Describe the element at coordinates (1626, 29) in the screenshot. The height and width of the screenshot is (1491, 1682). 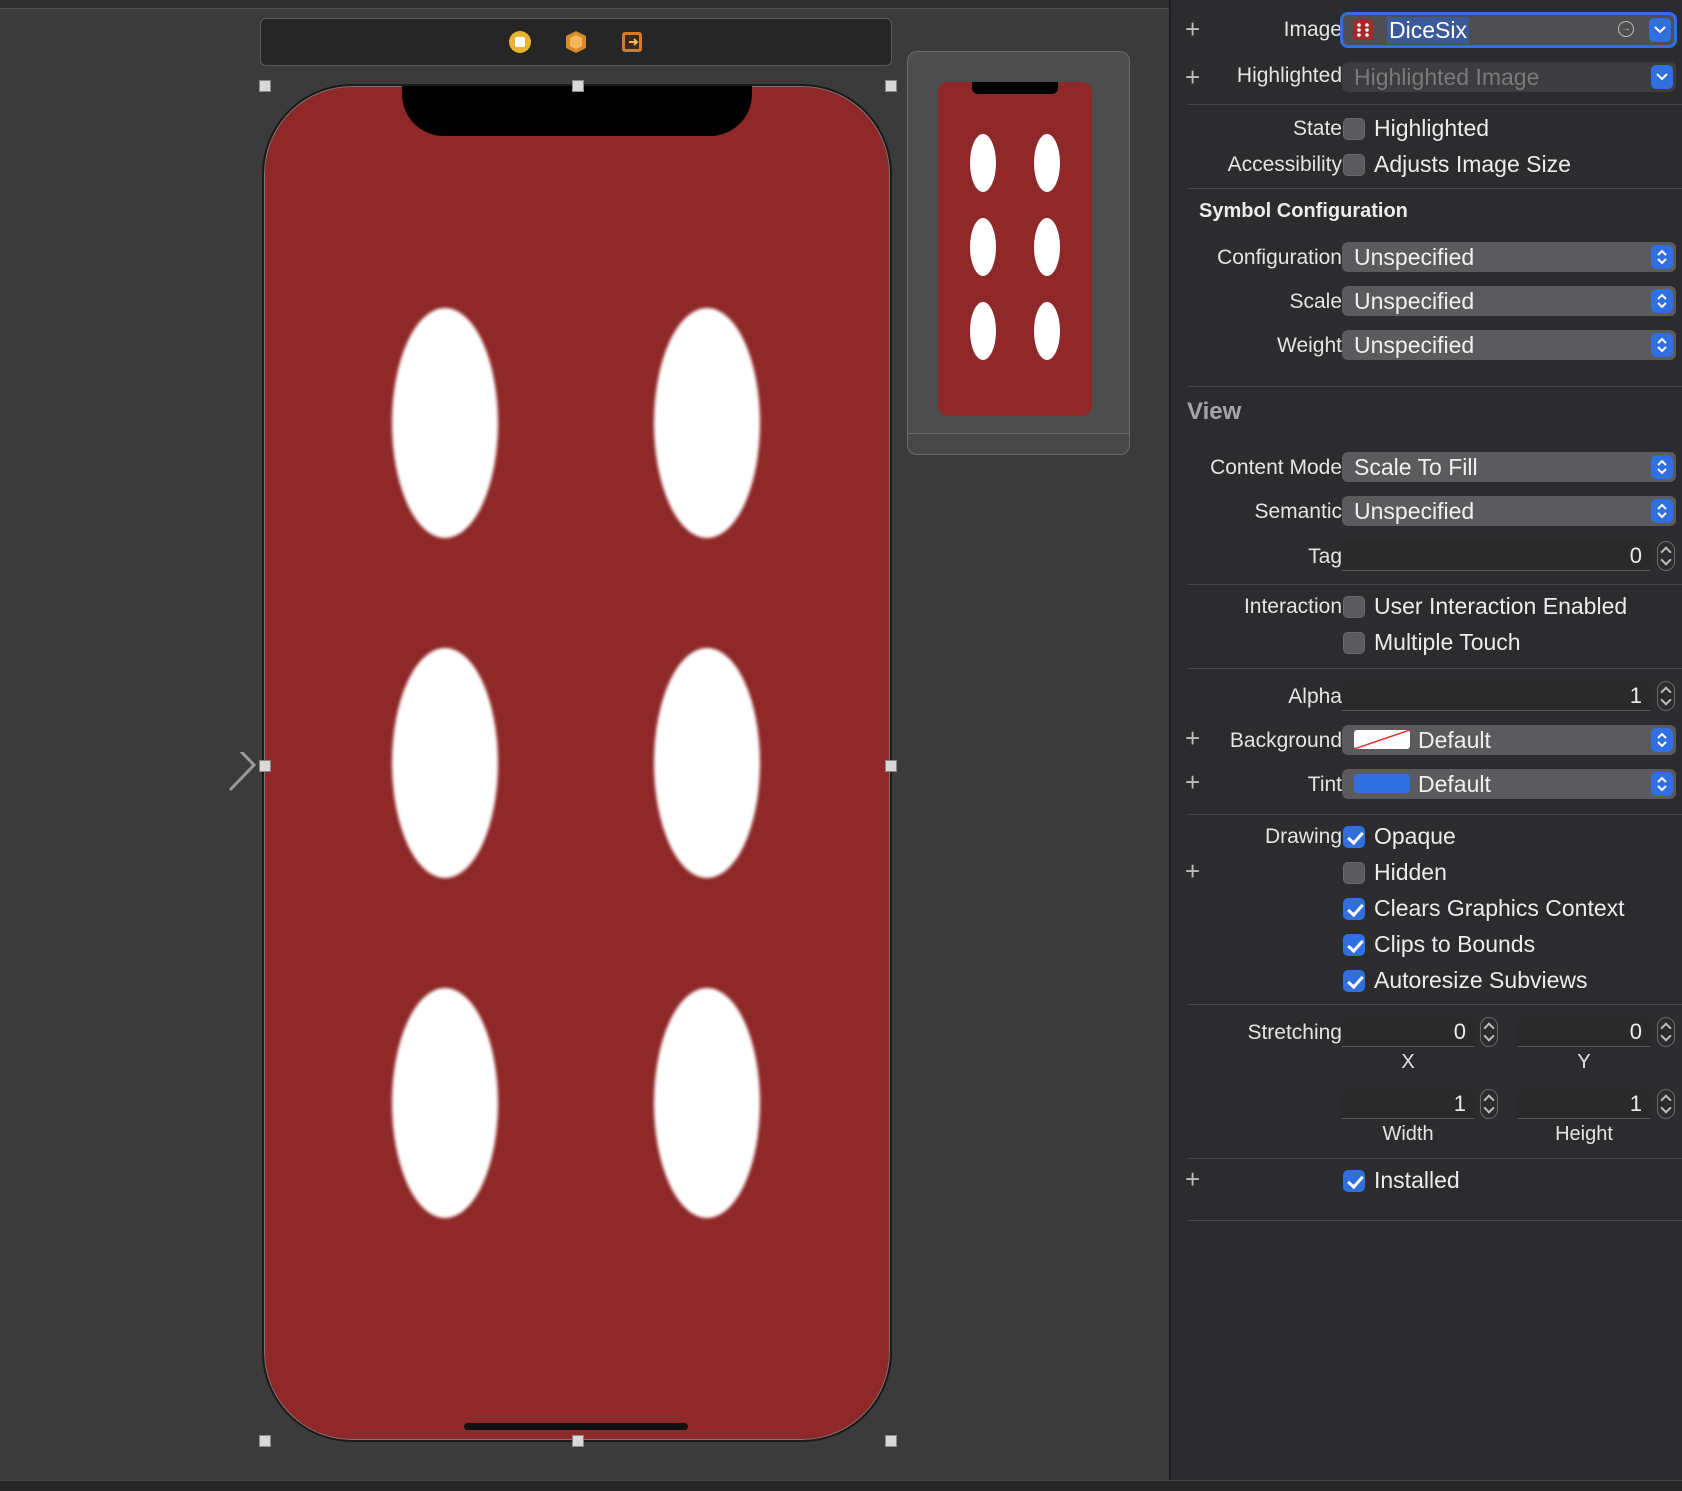
I see `go-to-asset-icon: →` at that location.